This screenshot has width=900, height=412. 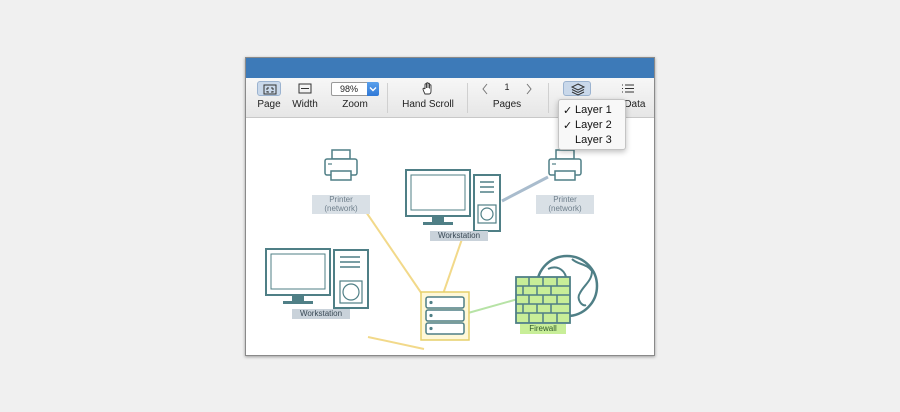 I want to click on server-icon, so click(x=445, y=316).